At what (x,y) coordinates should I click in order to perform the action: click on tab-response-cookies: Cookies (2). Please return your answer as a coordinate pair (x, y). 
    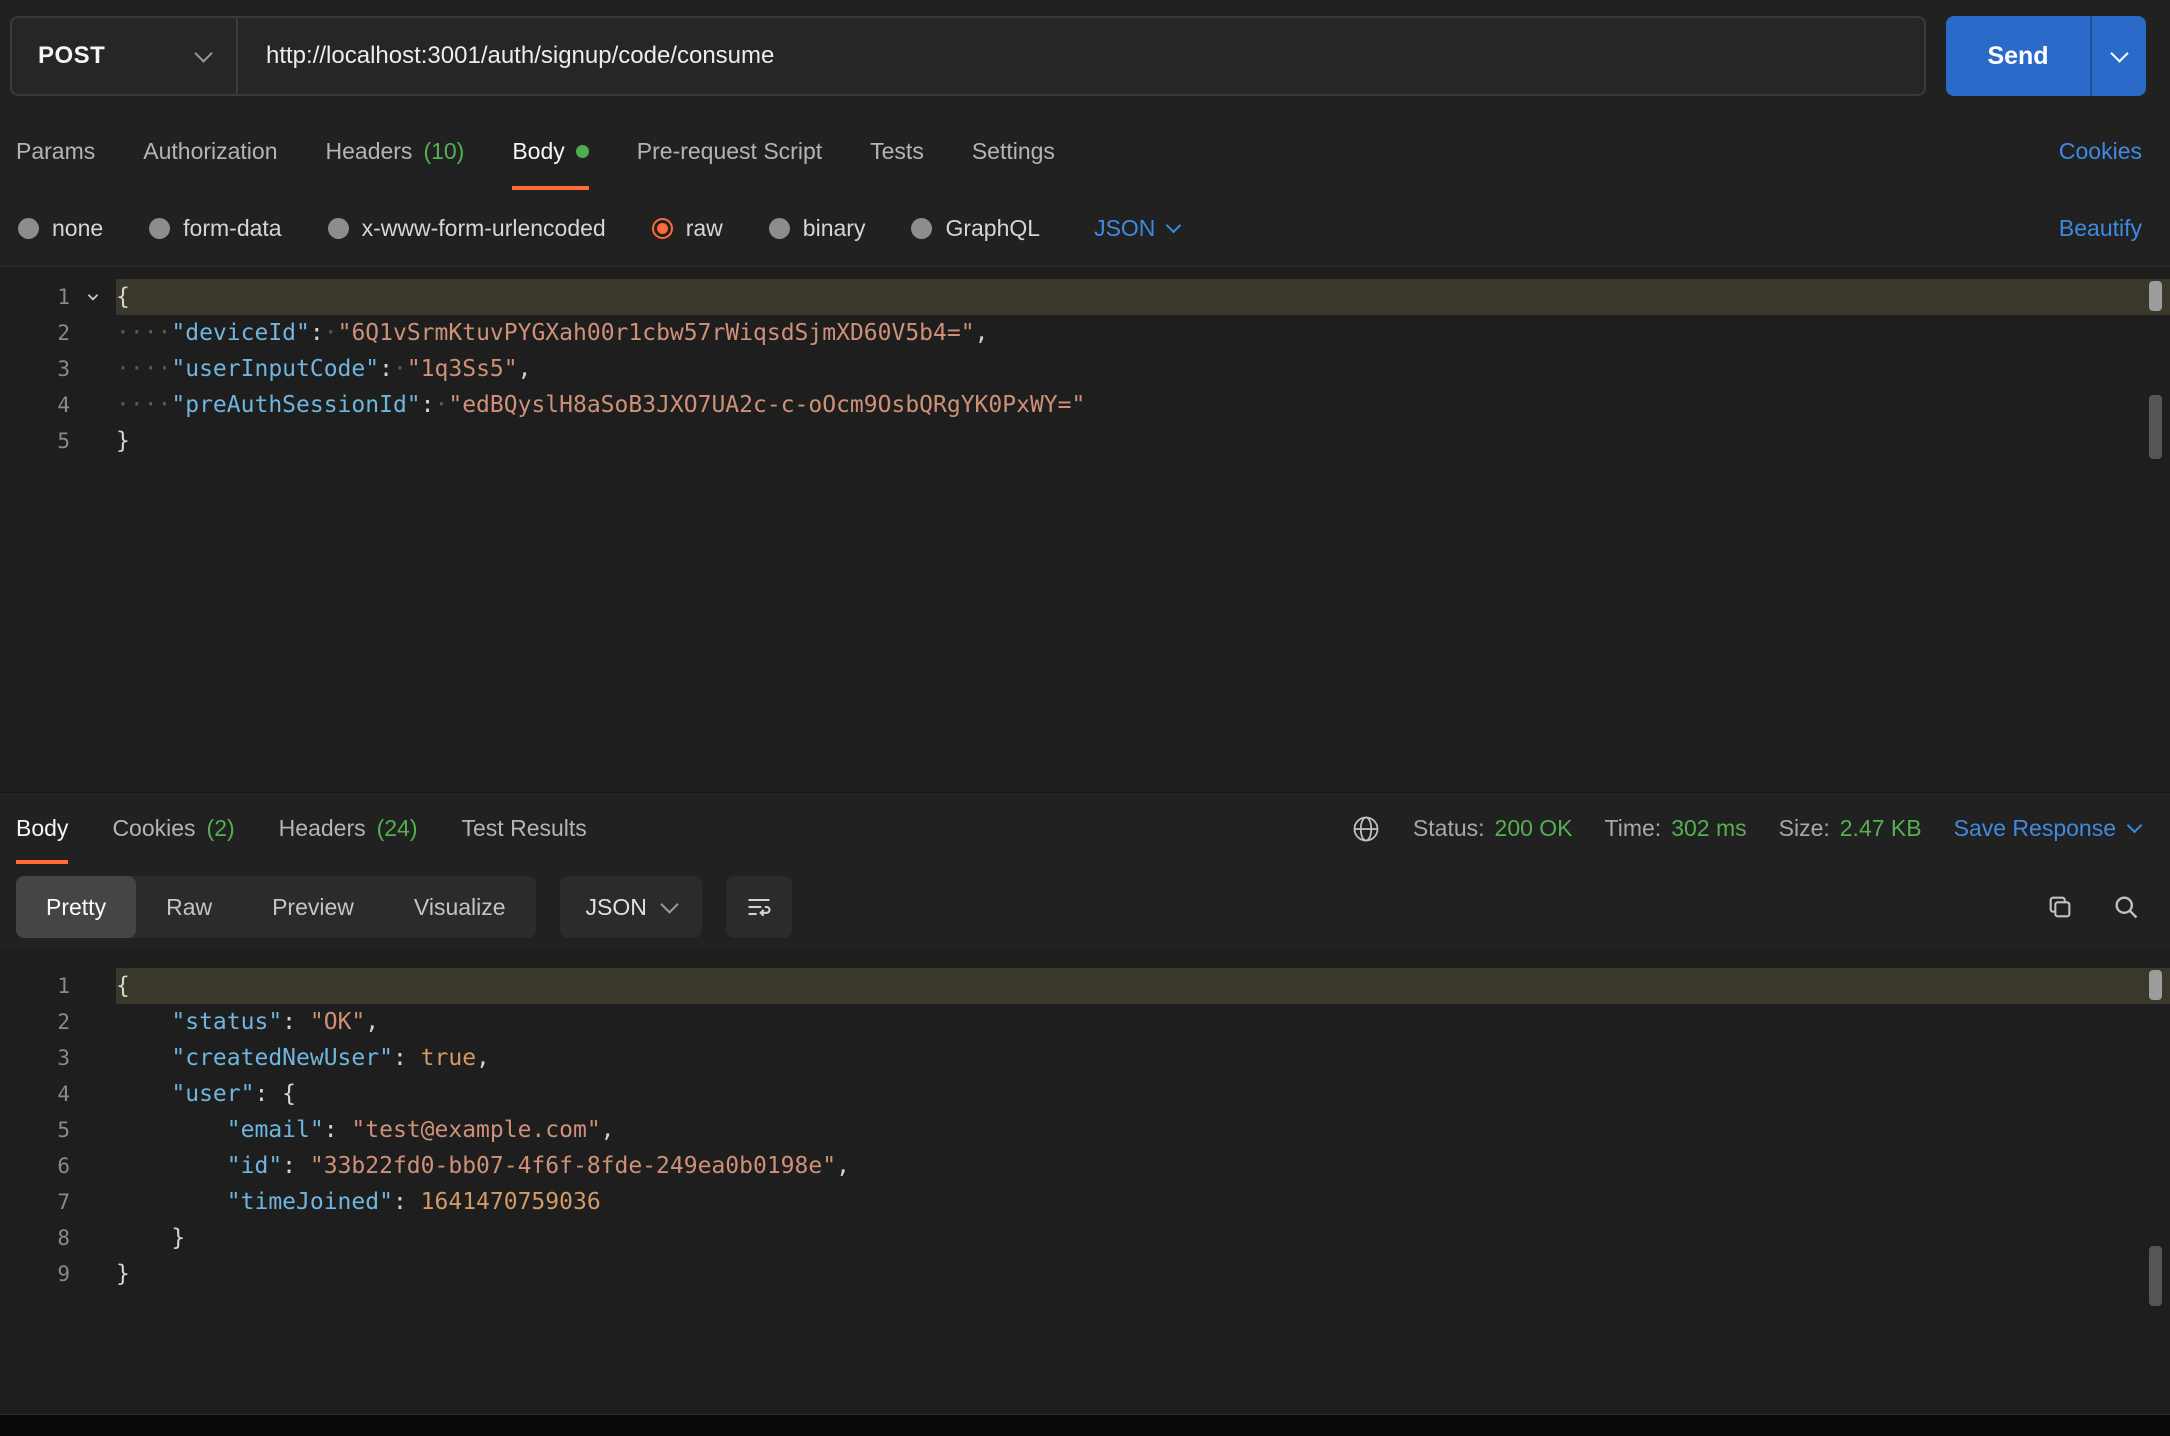
    Looking at the image, I should click on (173, 828).